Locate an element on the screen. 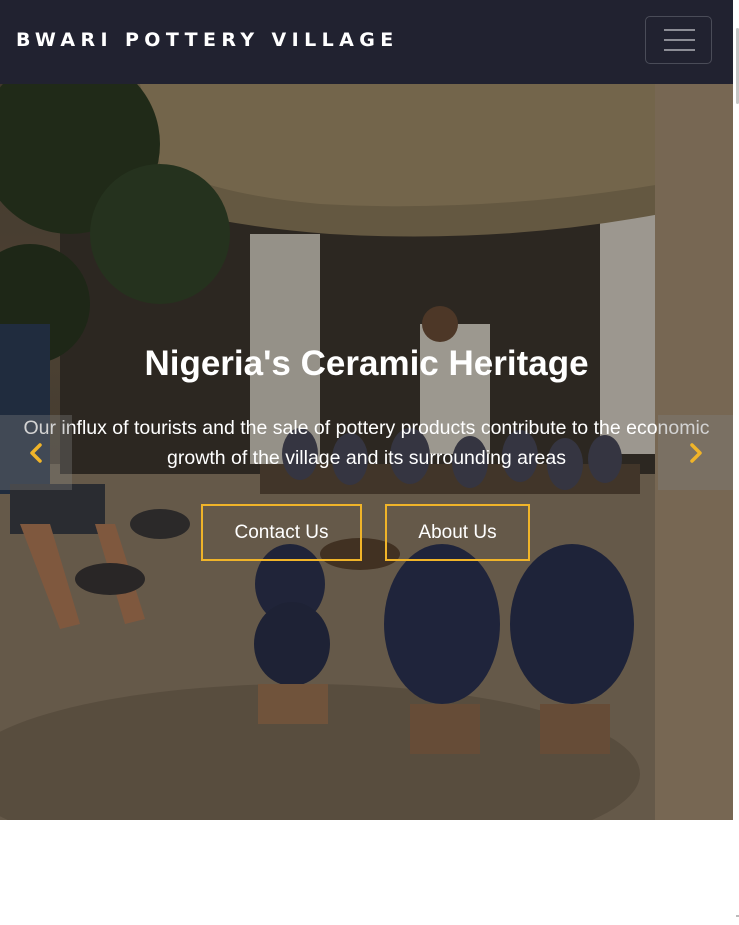  chevron-right-icon is located at coordinates (695, 452).